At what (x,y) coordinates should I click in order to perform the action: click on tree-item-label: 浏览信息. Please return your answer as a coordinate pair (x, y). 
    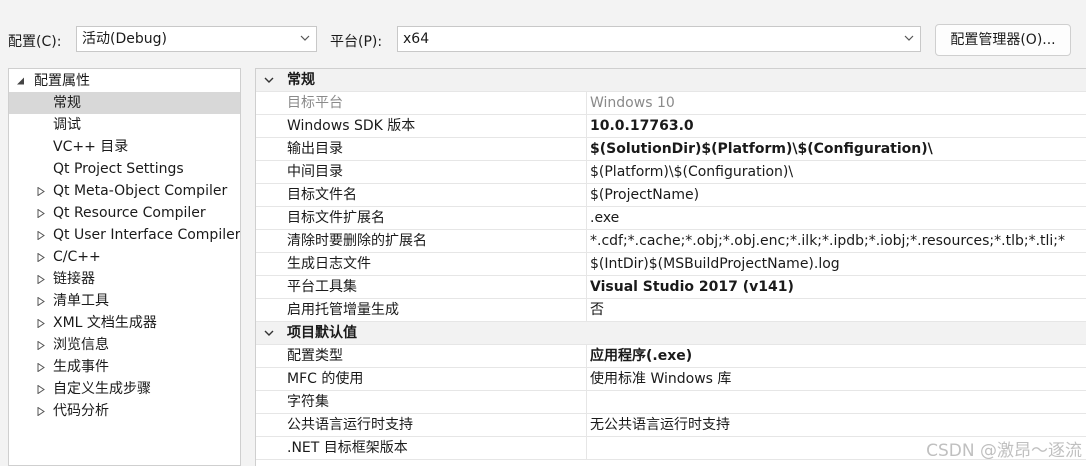
    Looking at the image, I should click on (81, 345).